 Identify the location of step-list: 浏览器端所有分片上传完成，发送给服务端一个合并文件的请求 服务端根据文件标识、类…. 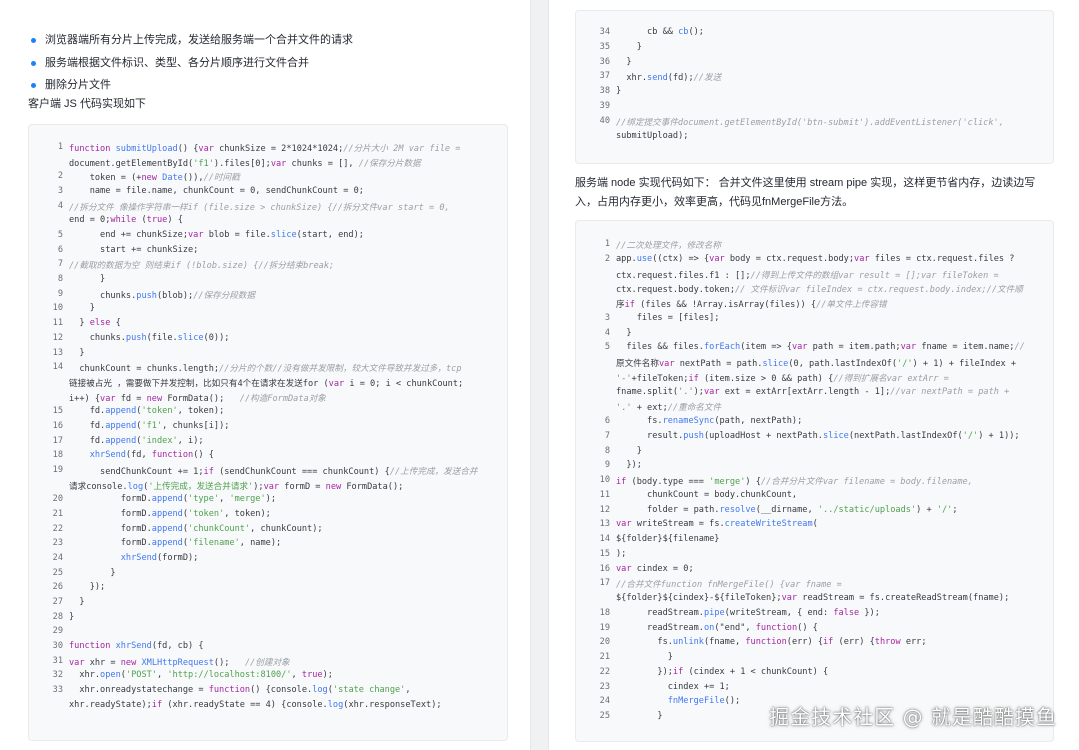
(190, 63).